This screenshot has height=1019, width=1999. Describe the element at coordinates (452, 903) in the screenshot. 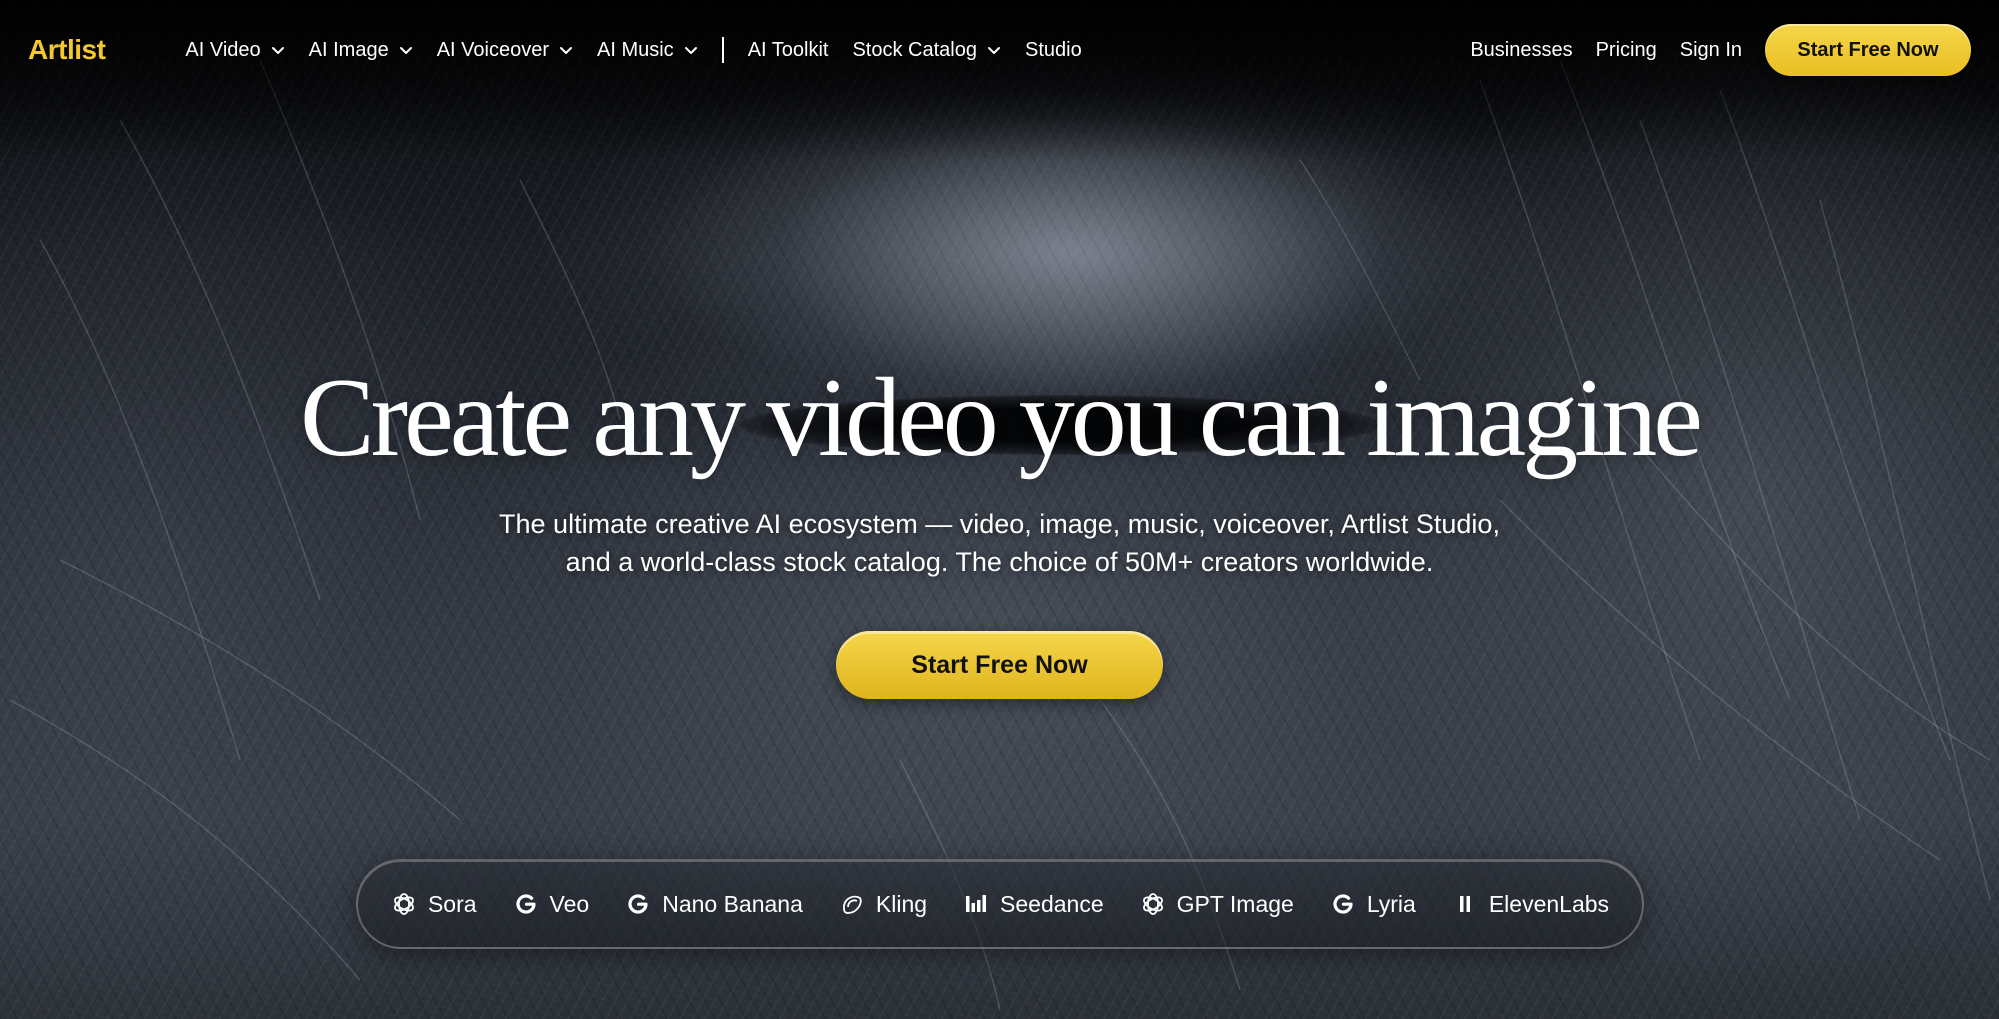

I see `model-label: Sora` at that location.